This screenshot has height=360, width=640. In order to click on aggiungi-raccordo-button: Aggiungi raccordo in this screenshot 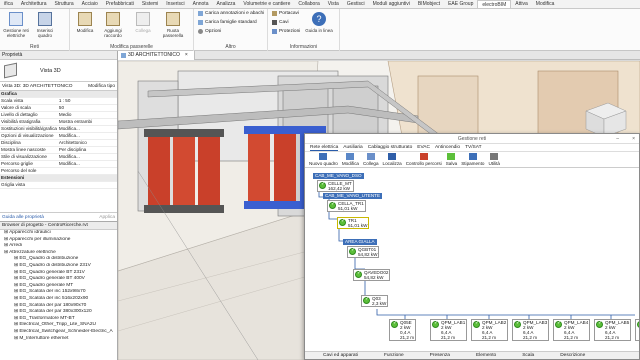, I will do `click(113, 25)`.